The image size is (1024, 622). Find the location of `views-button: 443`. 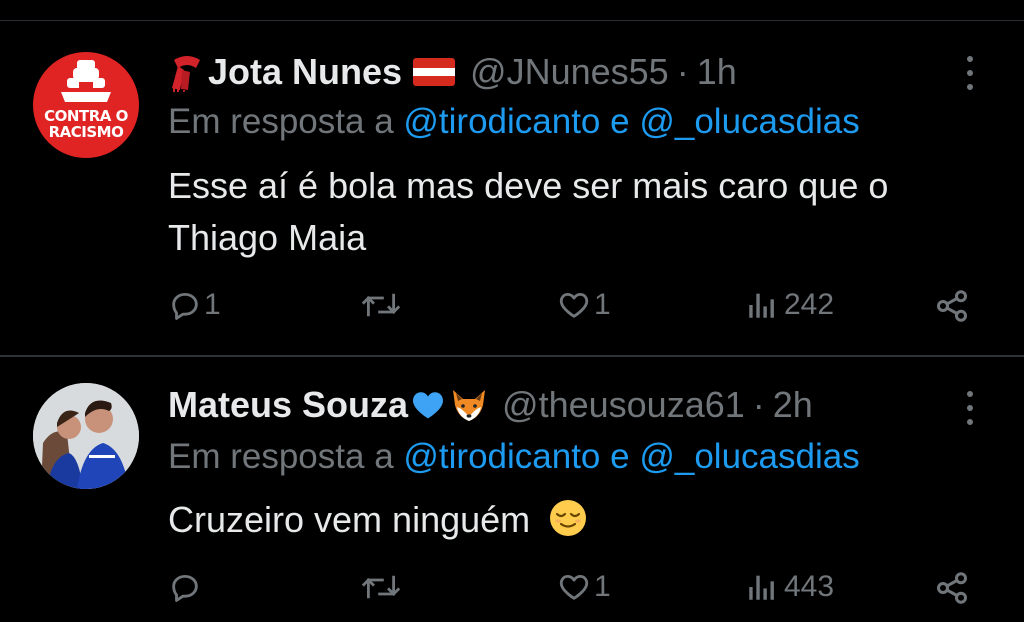

views-button: 443 is located at coordinates (789, 587).